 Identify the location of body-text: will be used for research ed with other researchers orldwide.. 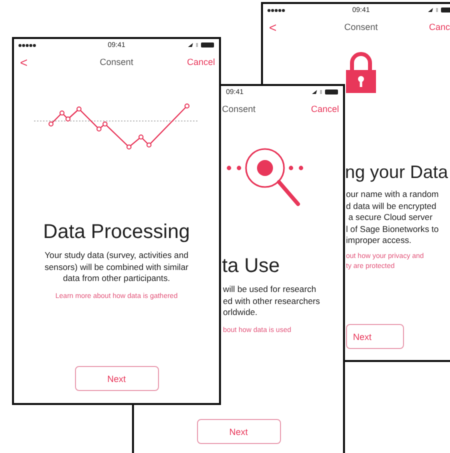
(272, 301).